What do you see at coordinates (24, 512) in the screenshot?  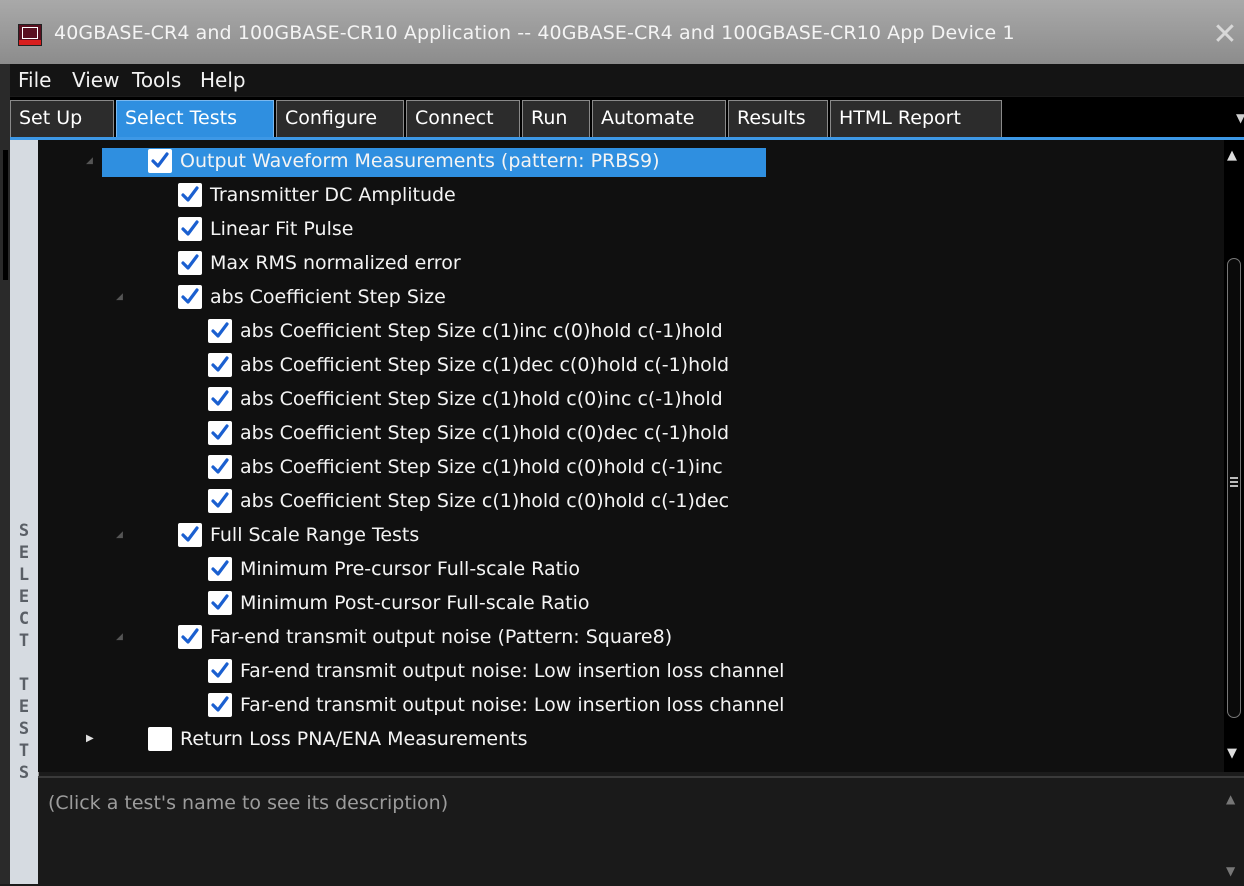 I see `side-panel-label: SELECT TESTS` at bounding box center [24, 512].